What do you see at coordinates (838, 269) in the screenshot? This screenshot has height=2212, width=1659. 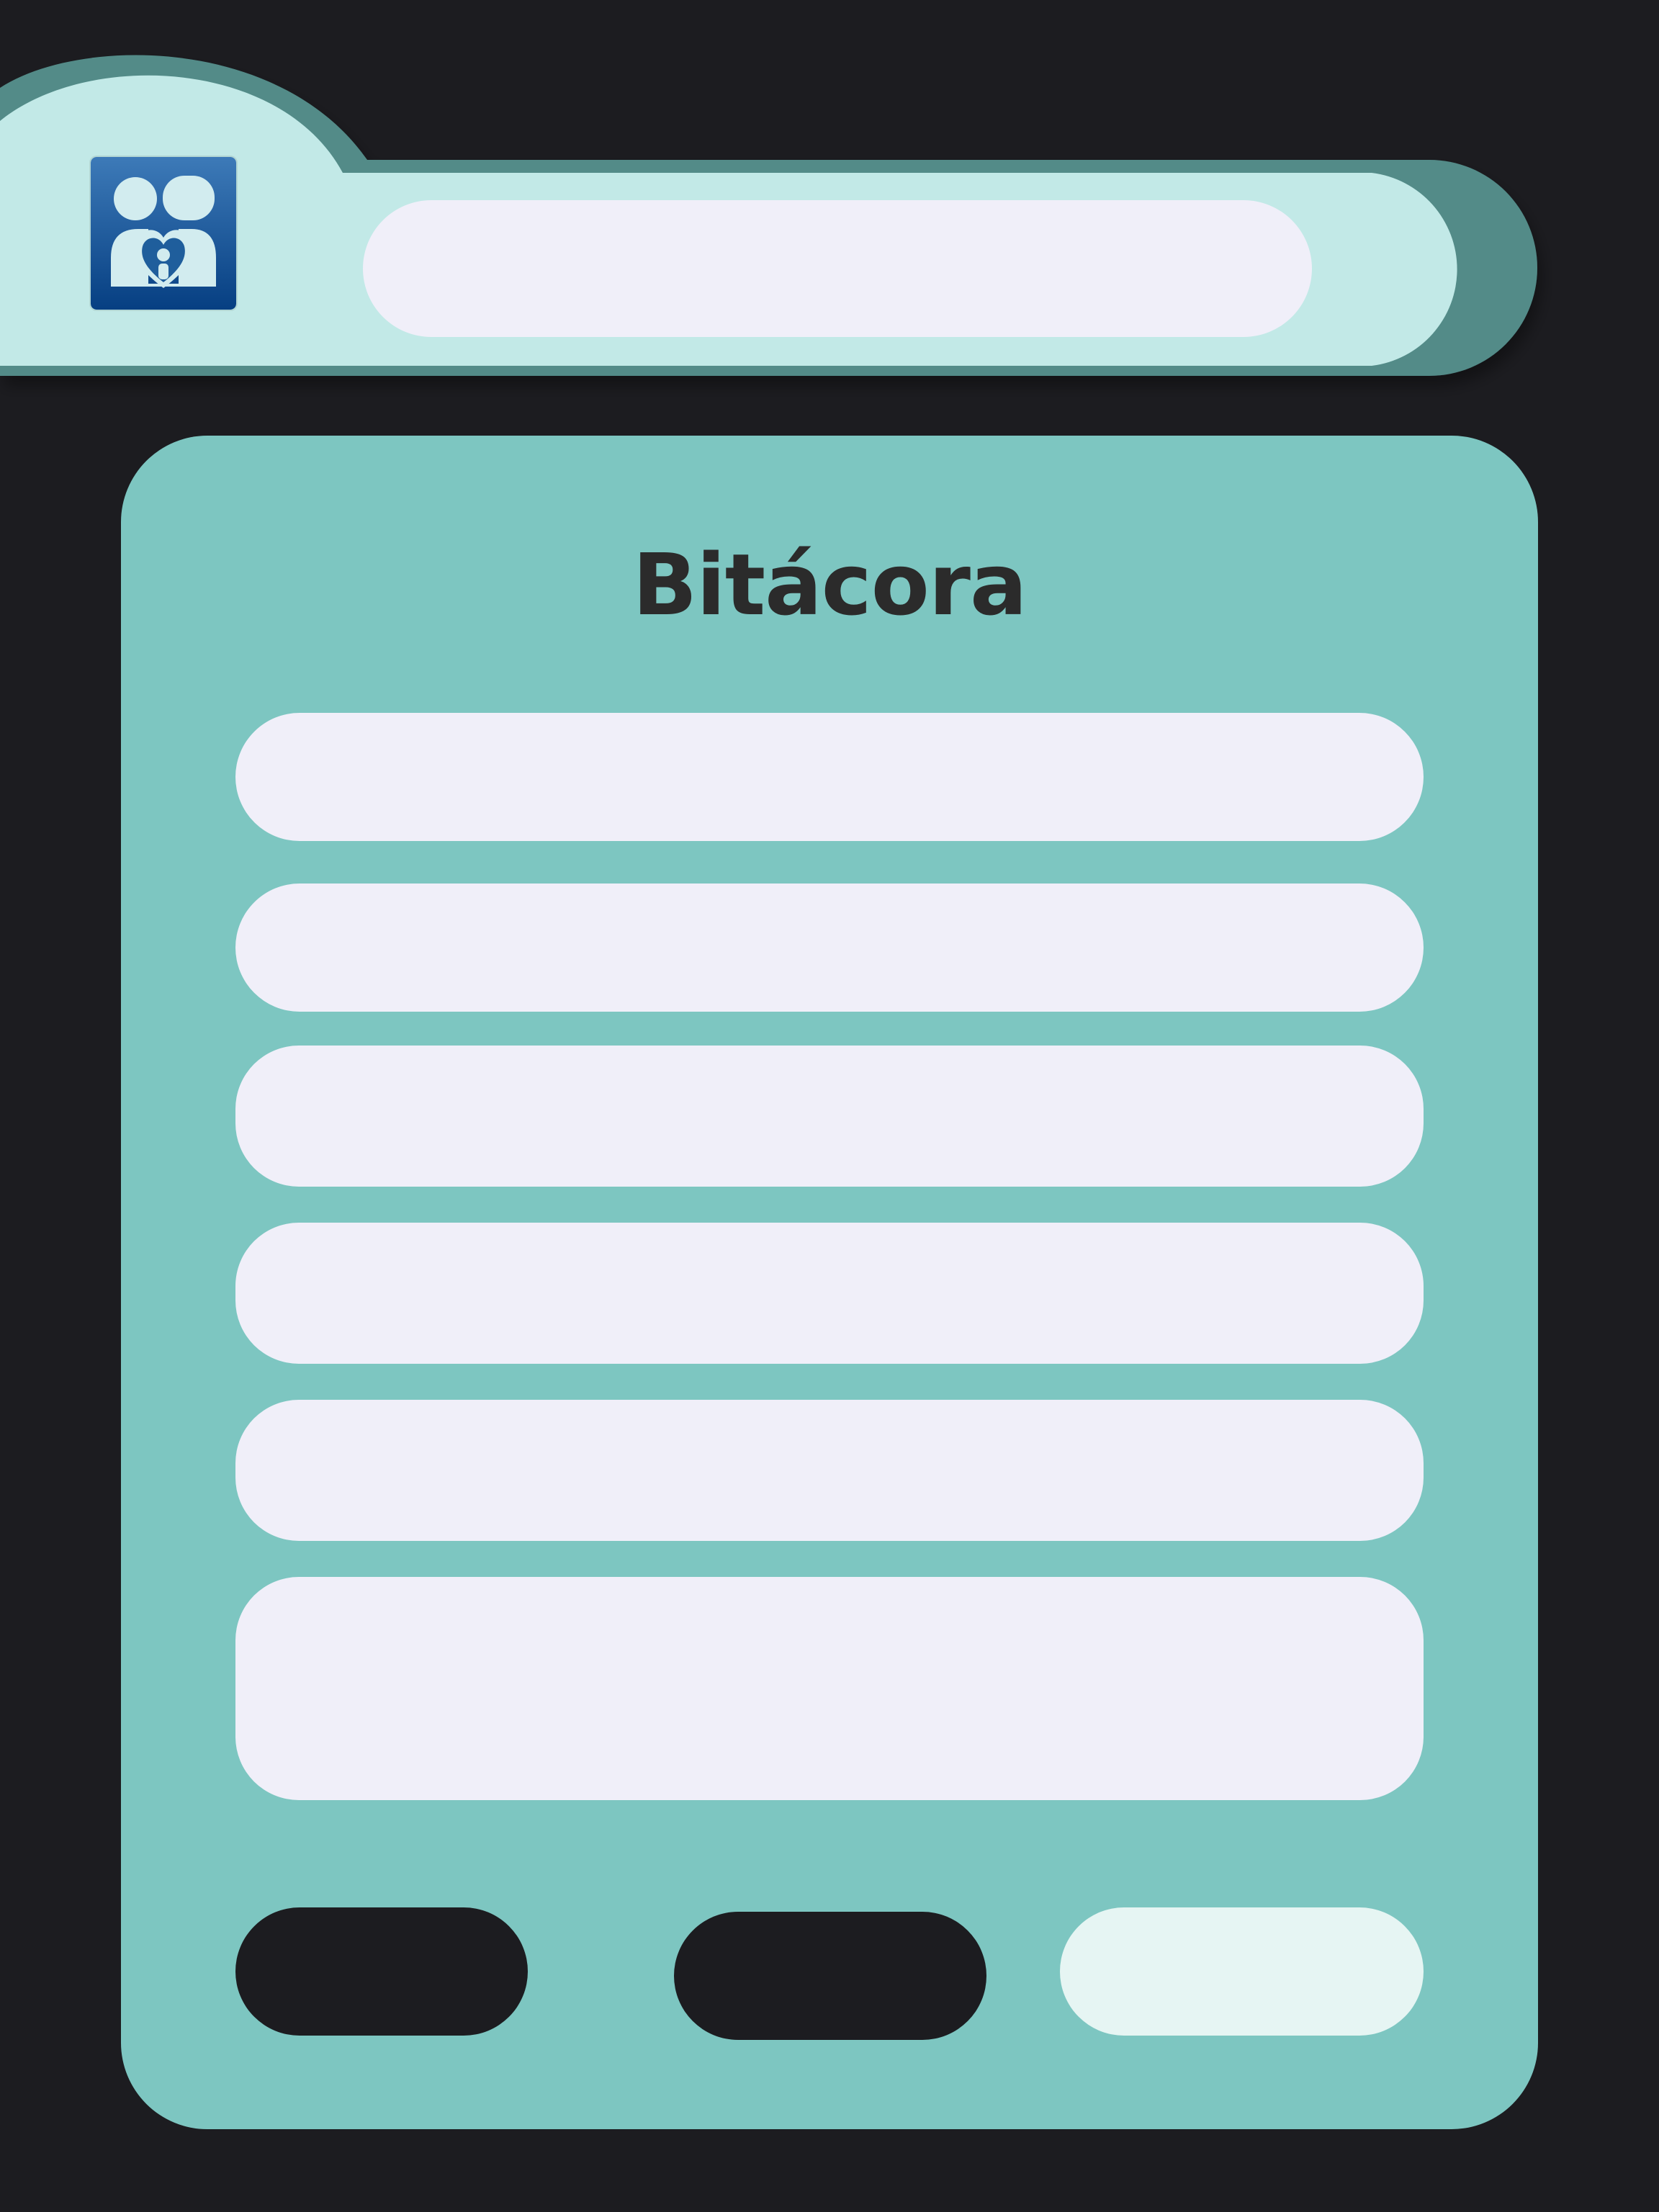 I see `search-input` at bounding box center [838, 269].